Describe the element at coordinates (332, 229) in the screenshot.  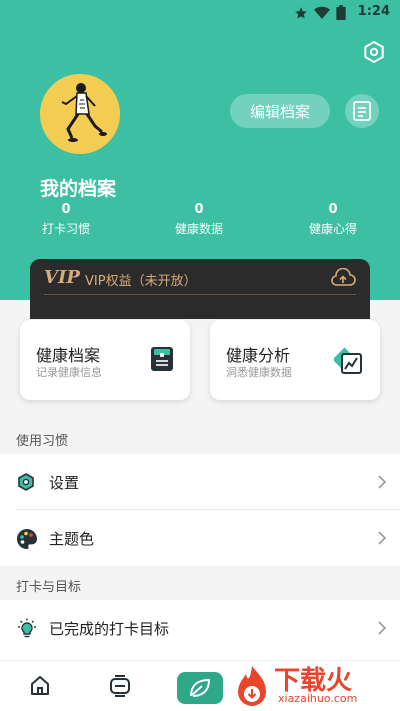
I see `stat-label: 健康心得` at that location.